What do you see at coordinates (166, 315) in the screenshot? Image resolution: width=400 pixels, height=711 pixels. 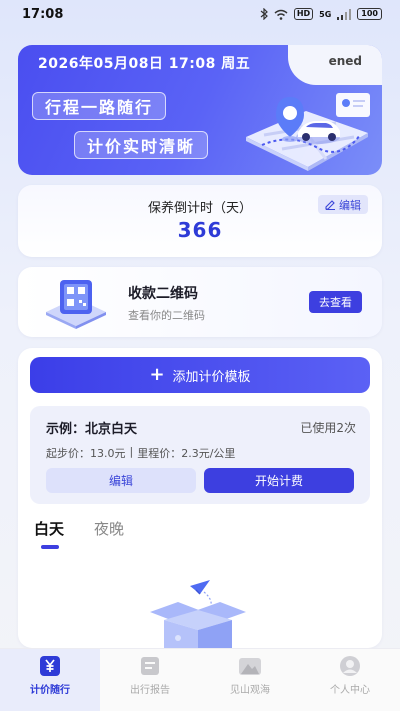 I see `qr-subtitle: 查看你的二维码` at bounding box center [166, 315].